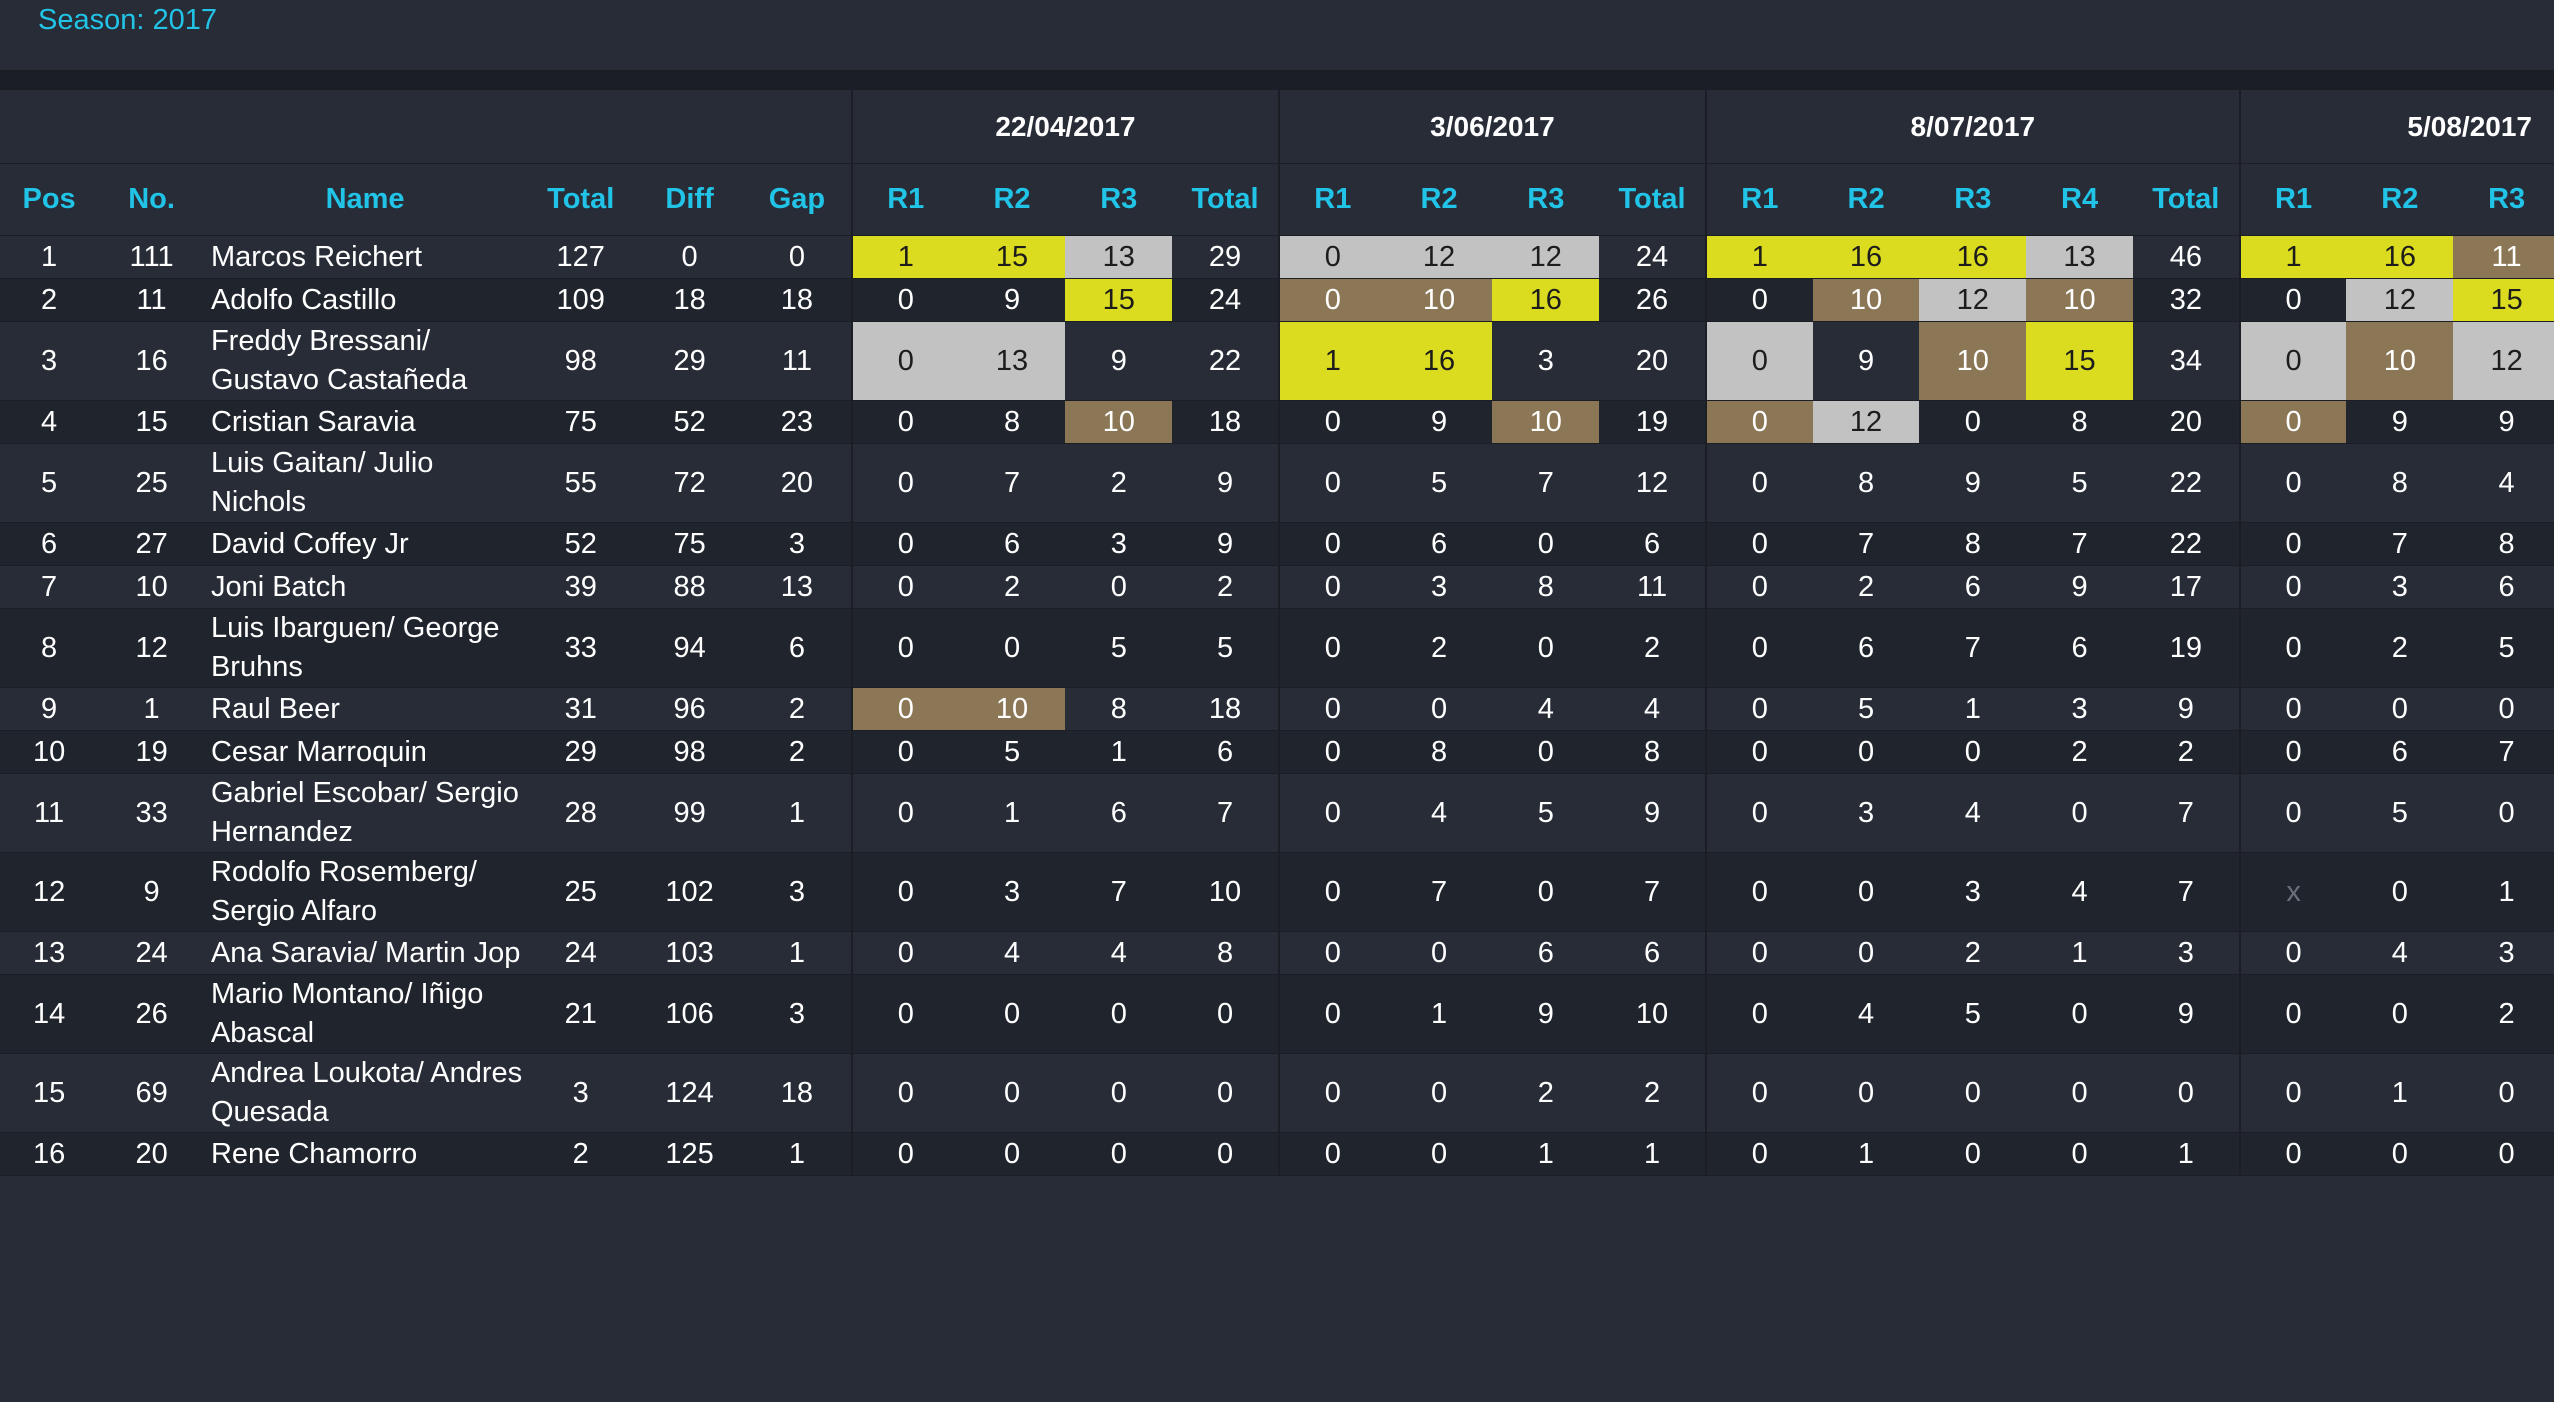 This screenshot has width=2554, height=1402. What do you see at coordinates (365, 953) in the screenshot?
I see `cell-name: Ana Saravia/ Martin Jop` at bounding box center [365, 953].